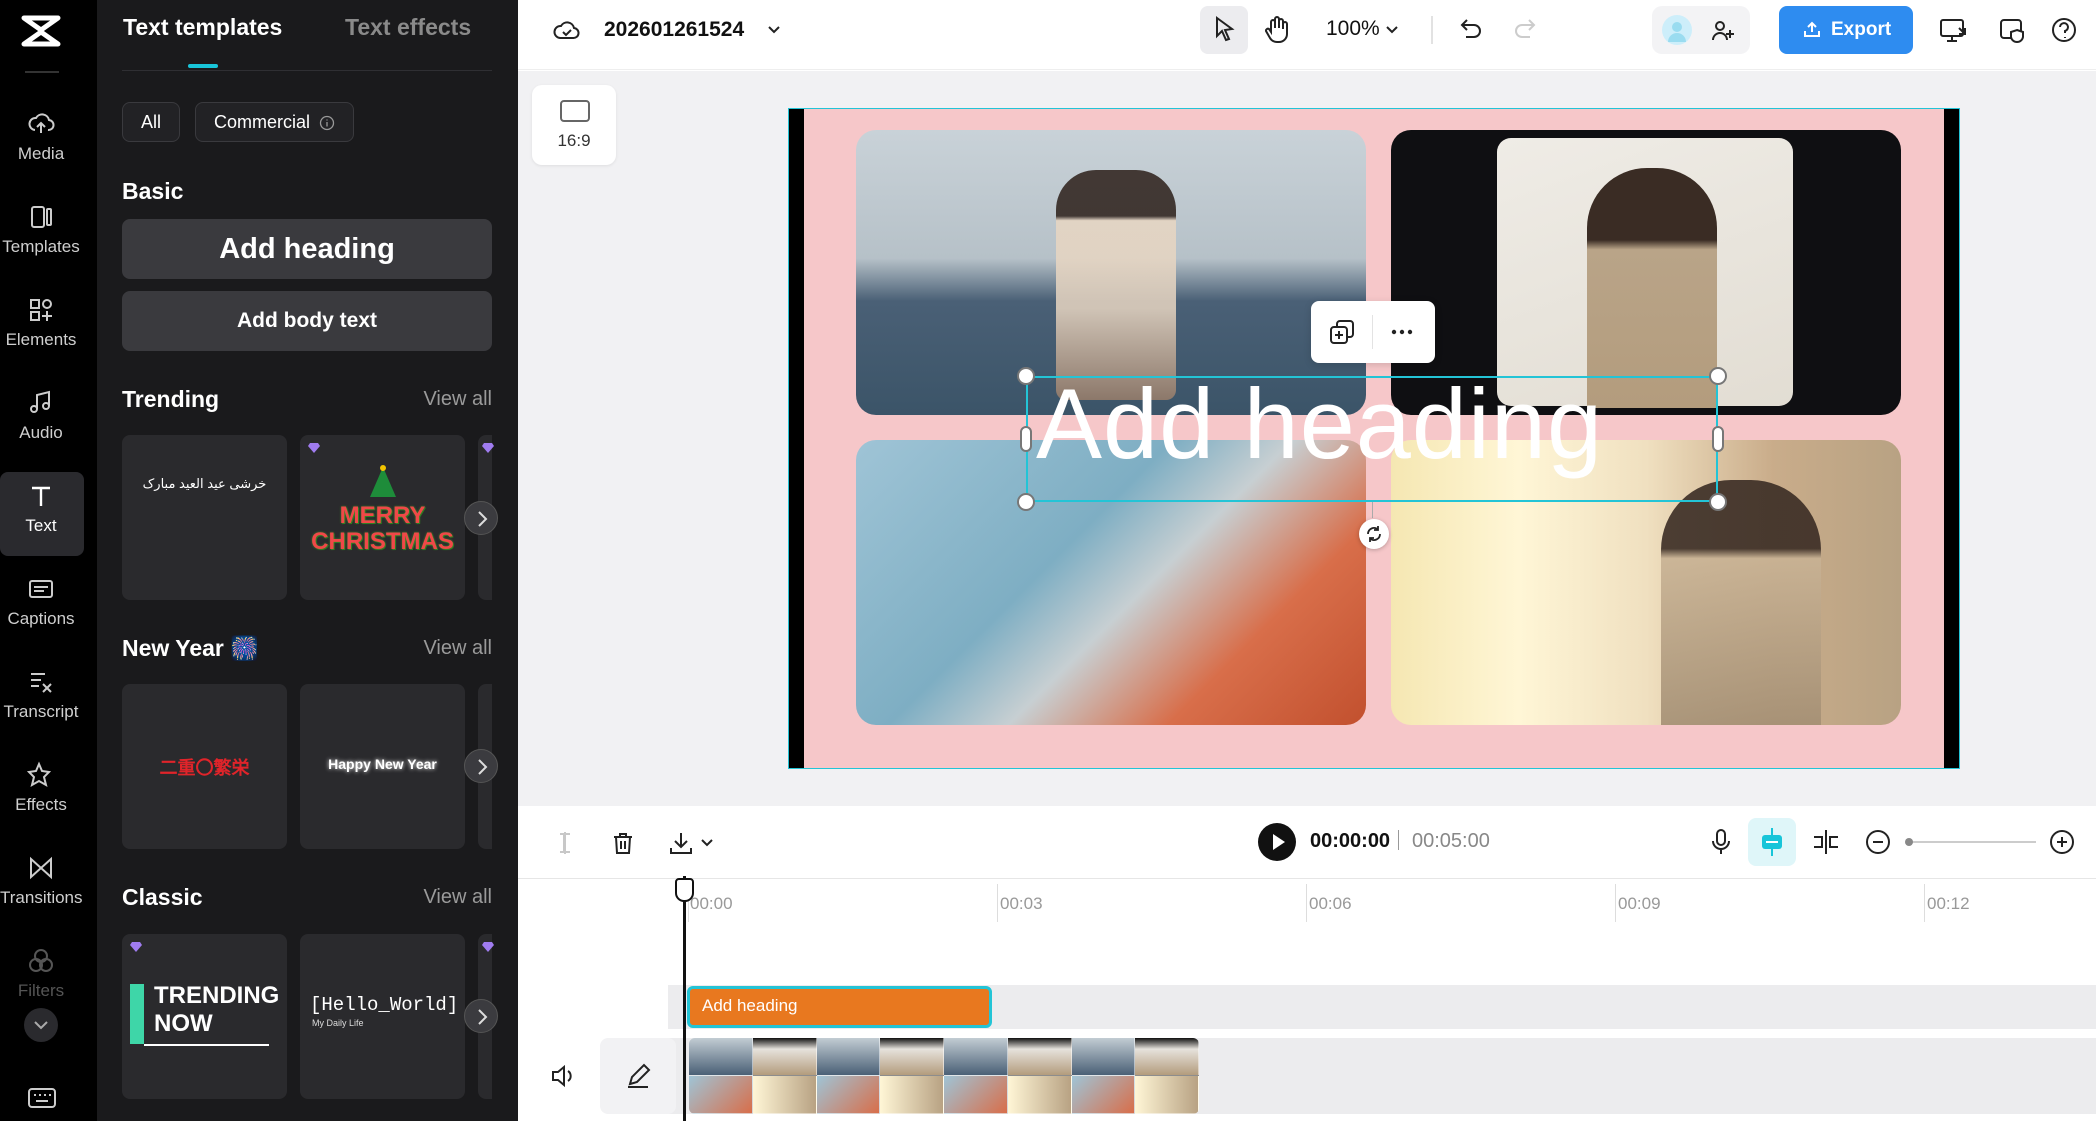 The height and width of the screenshot is (1121, 2096). What do you see at coordinates (1909, 842) in the screenshot?
I see `zoom-slider-thumb` at bounding box center [1909, 842].